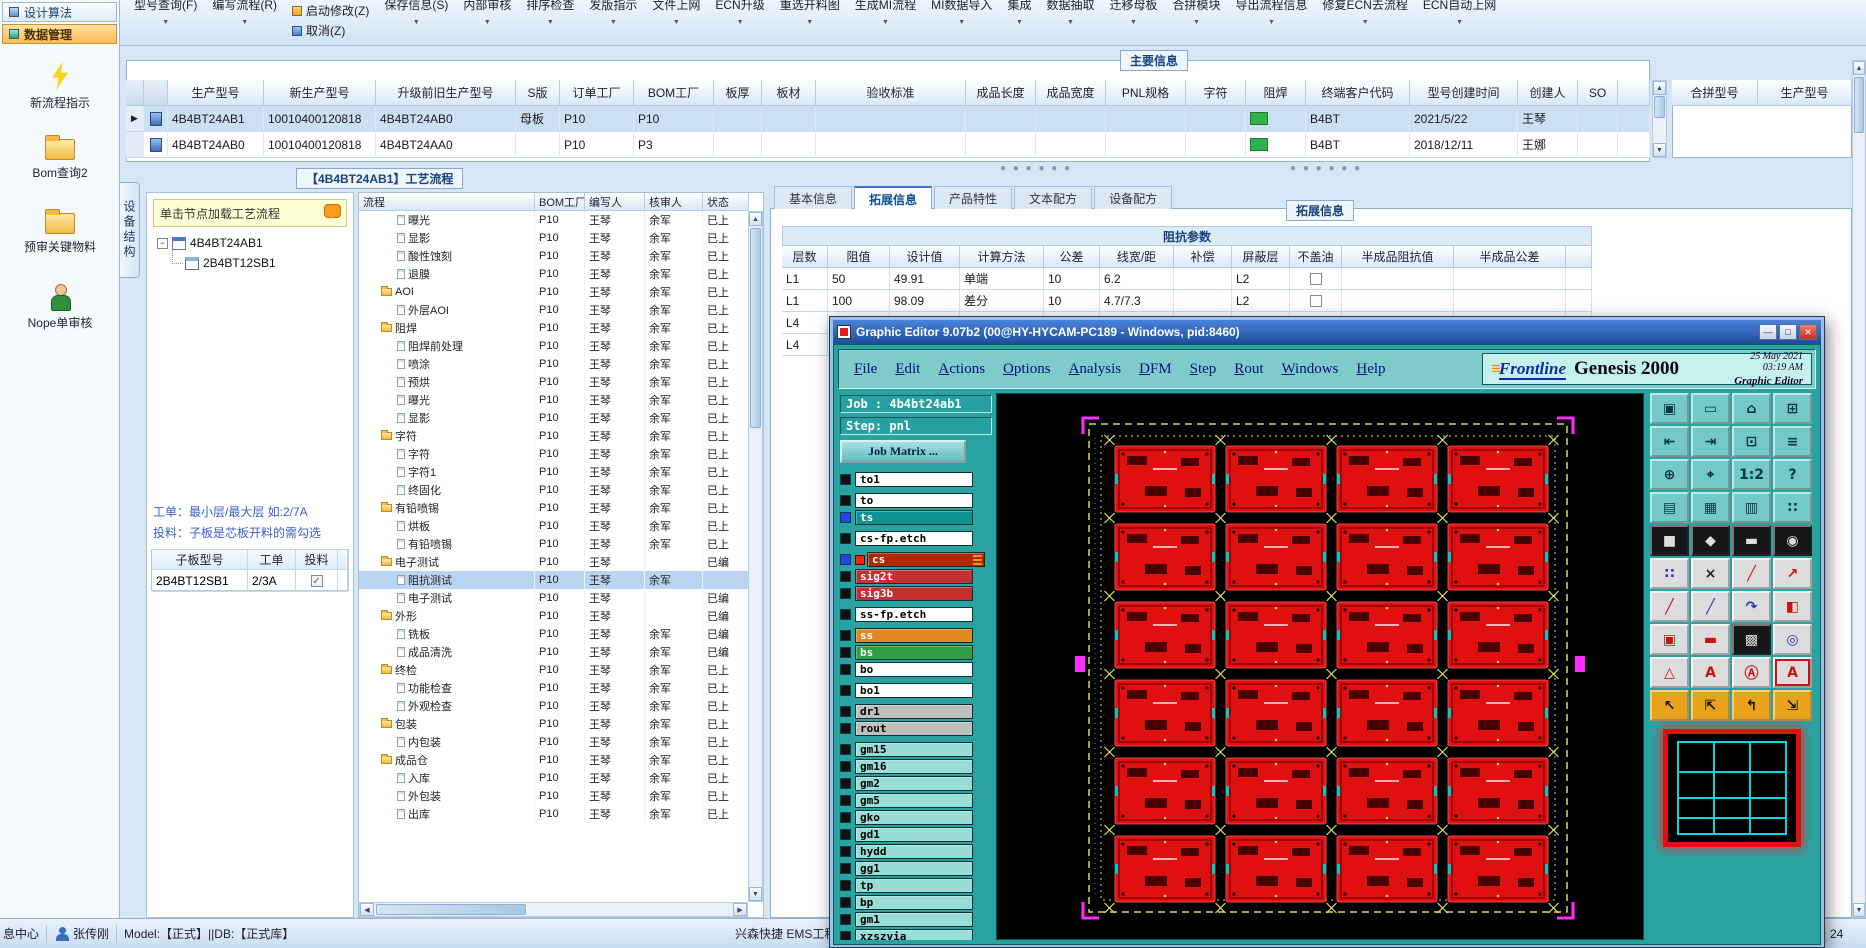 The height and width of the screenshot is (948, 1866). Describe the element at coordinates (554, 688) in the screenshot. I see `flow-row: 功能检查 P10 王琴 余军 已上` at that location.